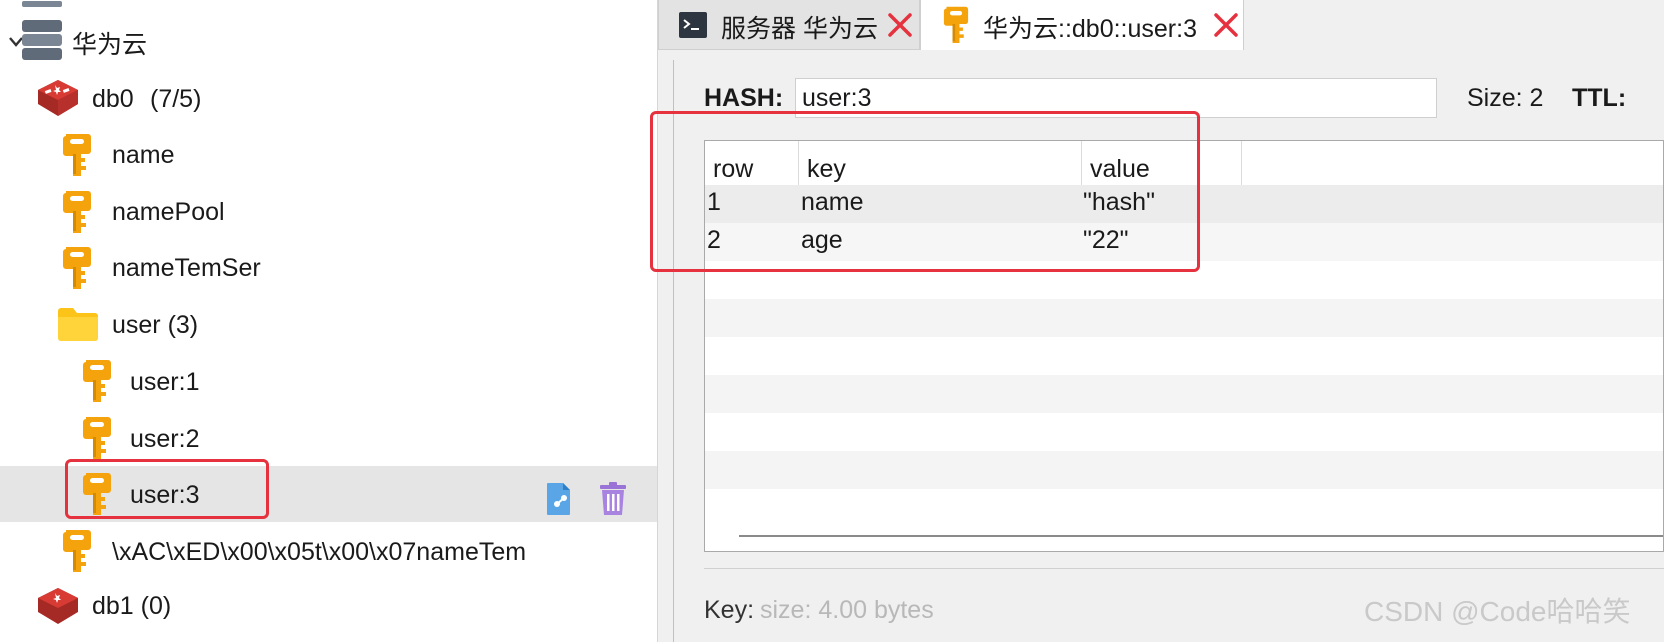 The height and width of the screenshot is (642, 1664). Describe the element at coordinates (822, 240) in the screenshot. I see `cell-key: age` at that location.